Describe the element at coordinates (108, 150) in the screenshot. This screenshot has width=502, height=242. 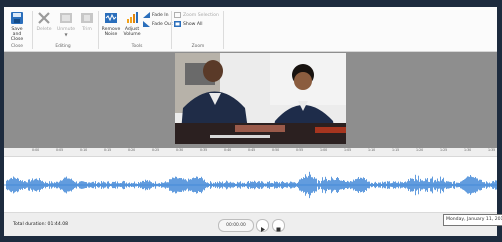
I see `ruler-tick: 0:15` at that location.